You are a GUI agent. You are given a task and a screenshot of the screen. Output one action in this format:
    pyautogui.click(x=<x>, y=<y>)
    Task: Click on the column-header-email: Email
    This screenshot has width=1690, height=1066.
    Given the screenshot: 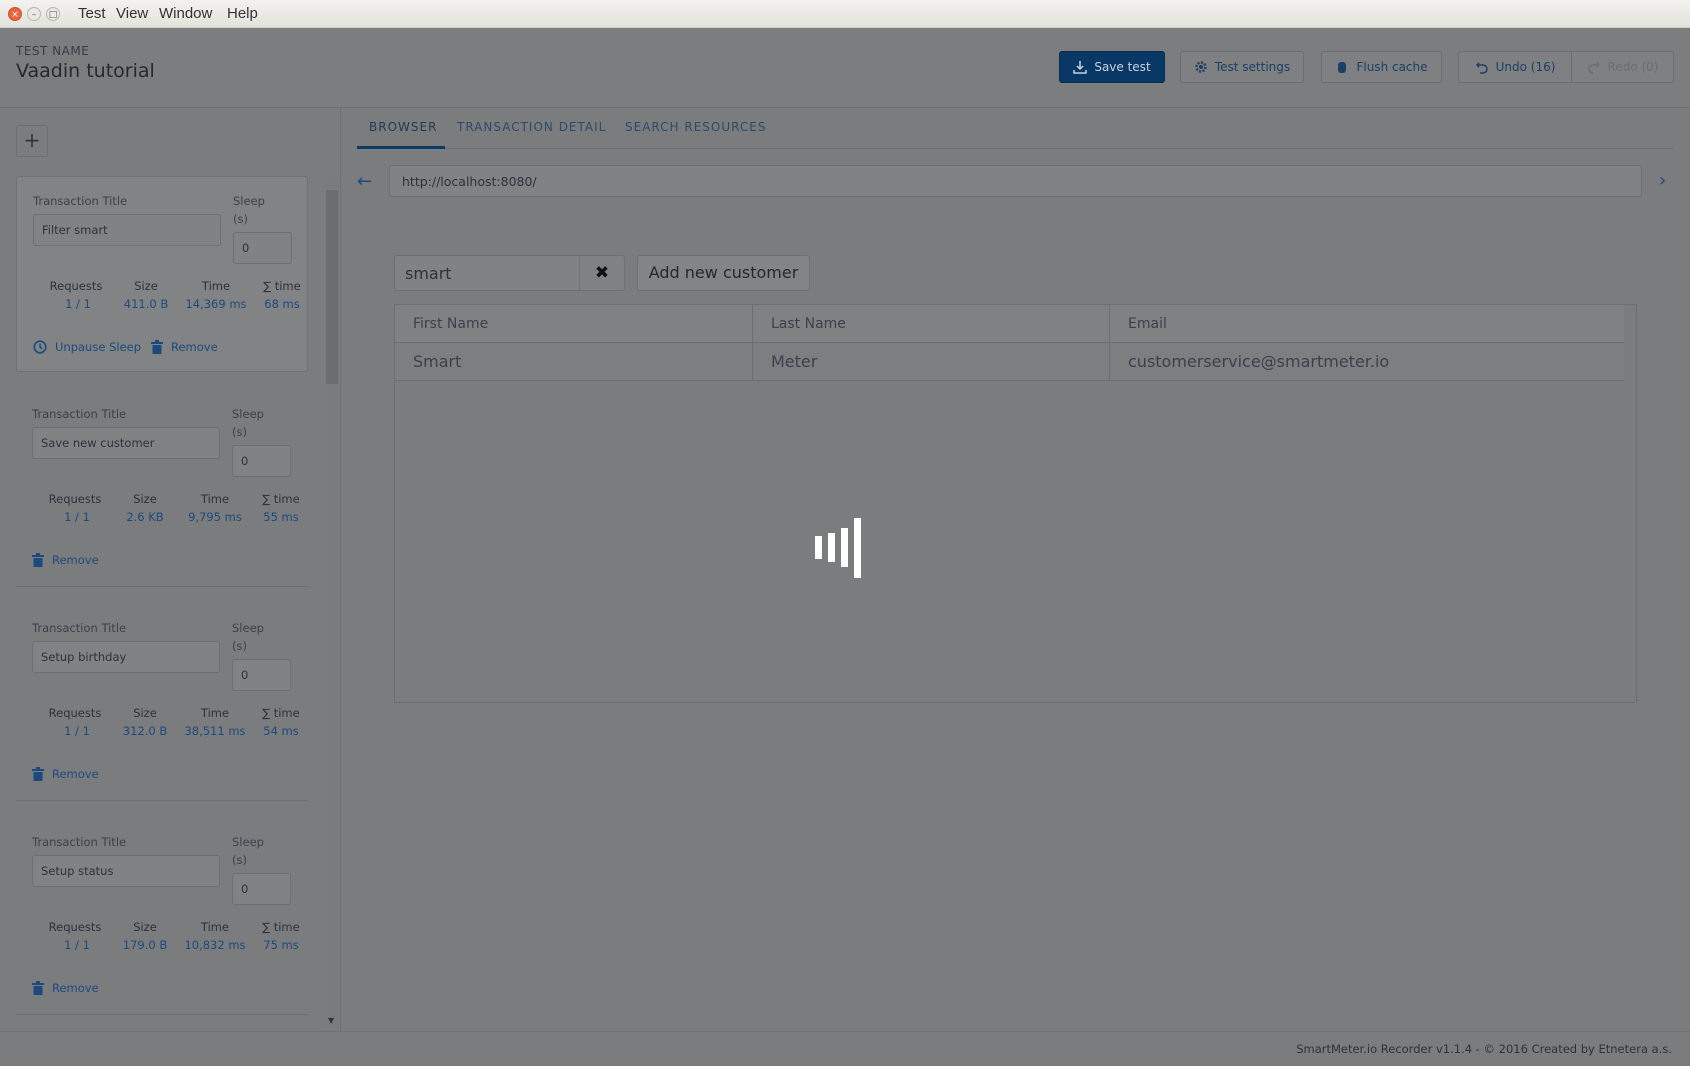 What is the action you would take?
    pyautogui.click(x=1367, y=324)
    